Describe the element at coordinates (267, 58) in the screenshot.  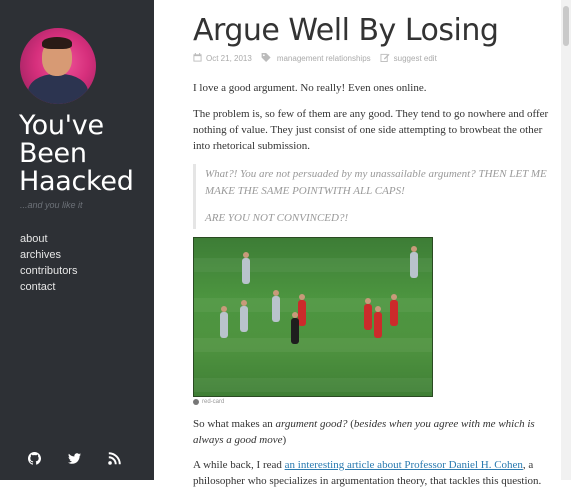
I see `tags-icon` at that location.